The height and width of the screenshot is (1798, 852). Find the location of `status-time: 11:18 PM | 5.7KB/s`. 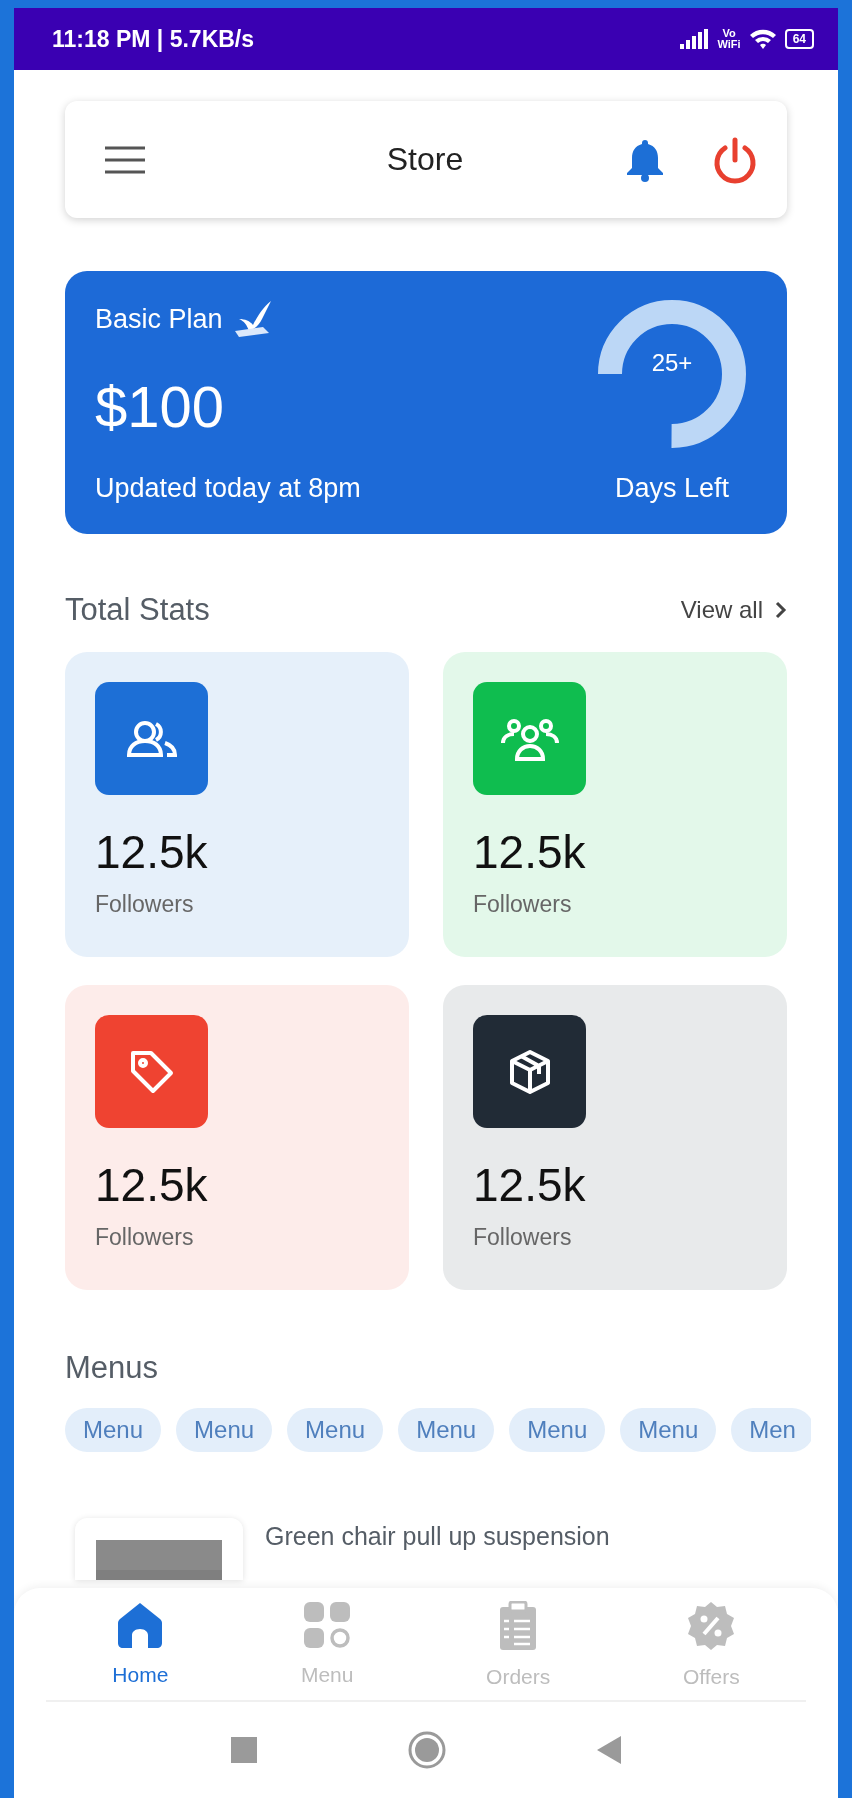

status-time: 11:18 PM | 5.7KB/s is located at coordinates (153, 39).